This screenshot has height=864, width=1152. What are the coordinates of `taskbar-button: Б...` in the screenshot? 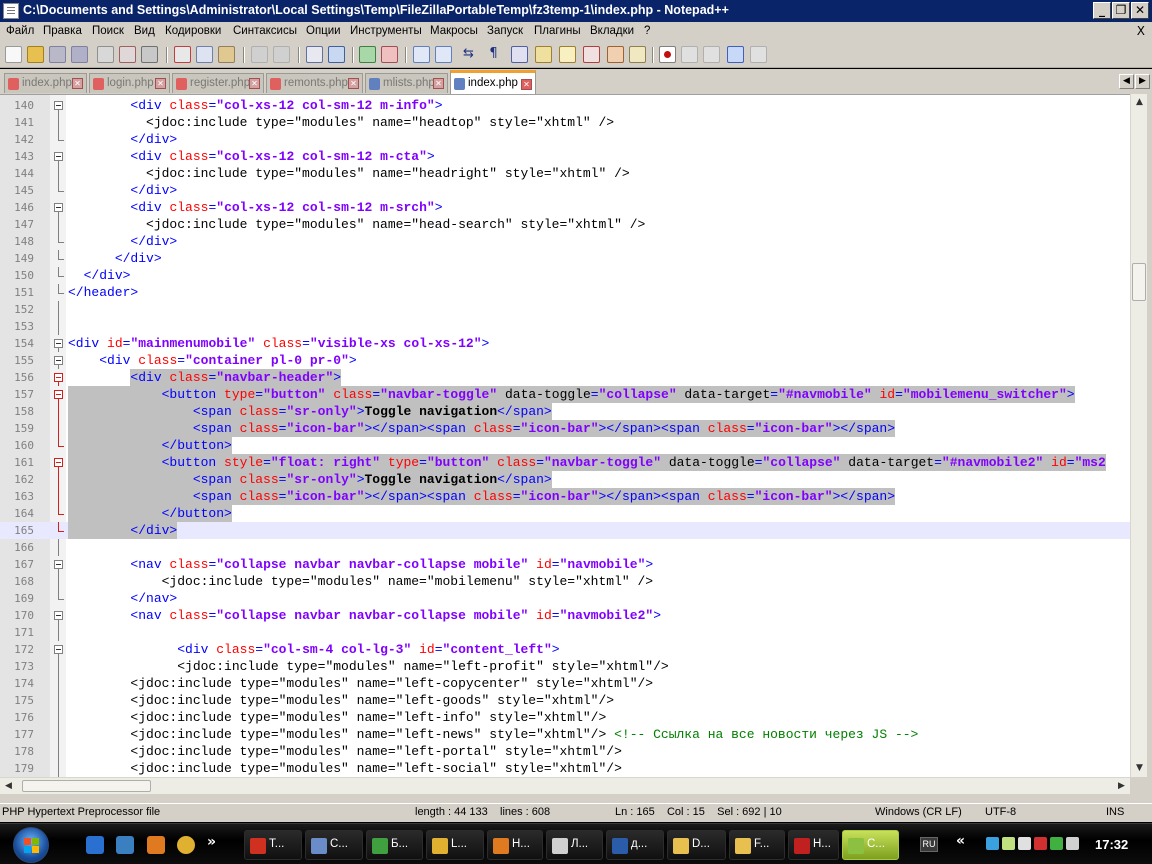 It's located at (394, 845).